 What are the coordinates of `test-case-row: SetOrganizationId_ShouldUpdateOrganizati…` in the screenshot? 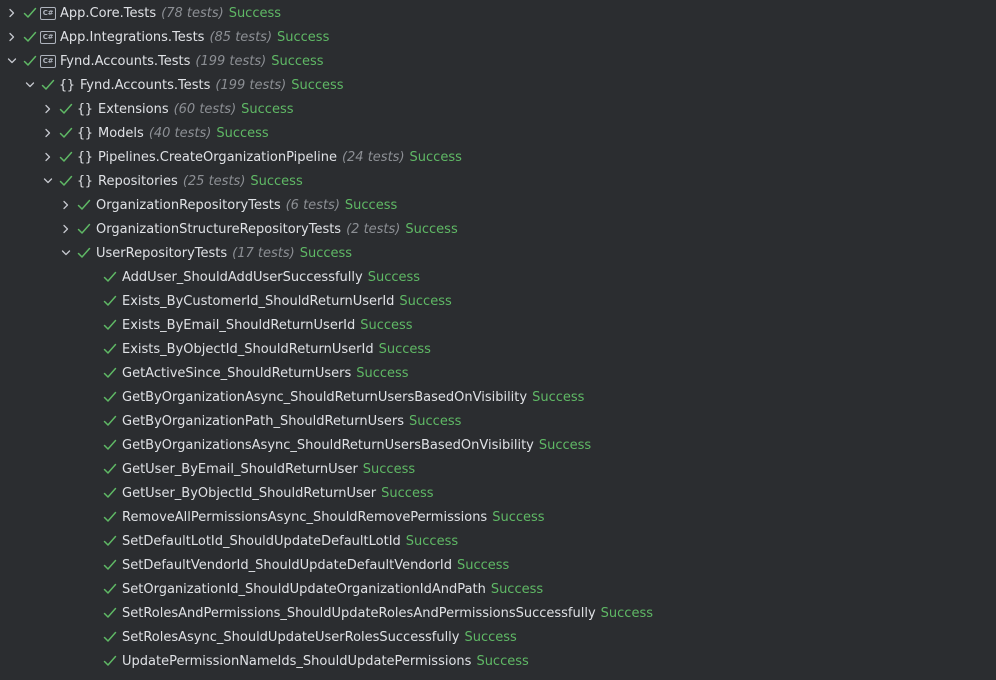 It's located at (498, 589).